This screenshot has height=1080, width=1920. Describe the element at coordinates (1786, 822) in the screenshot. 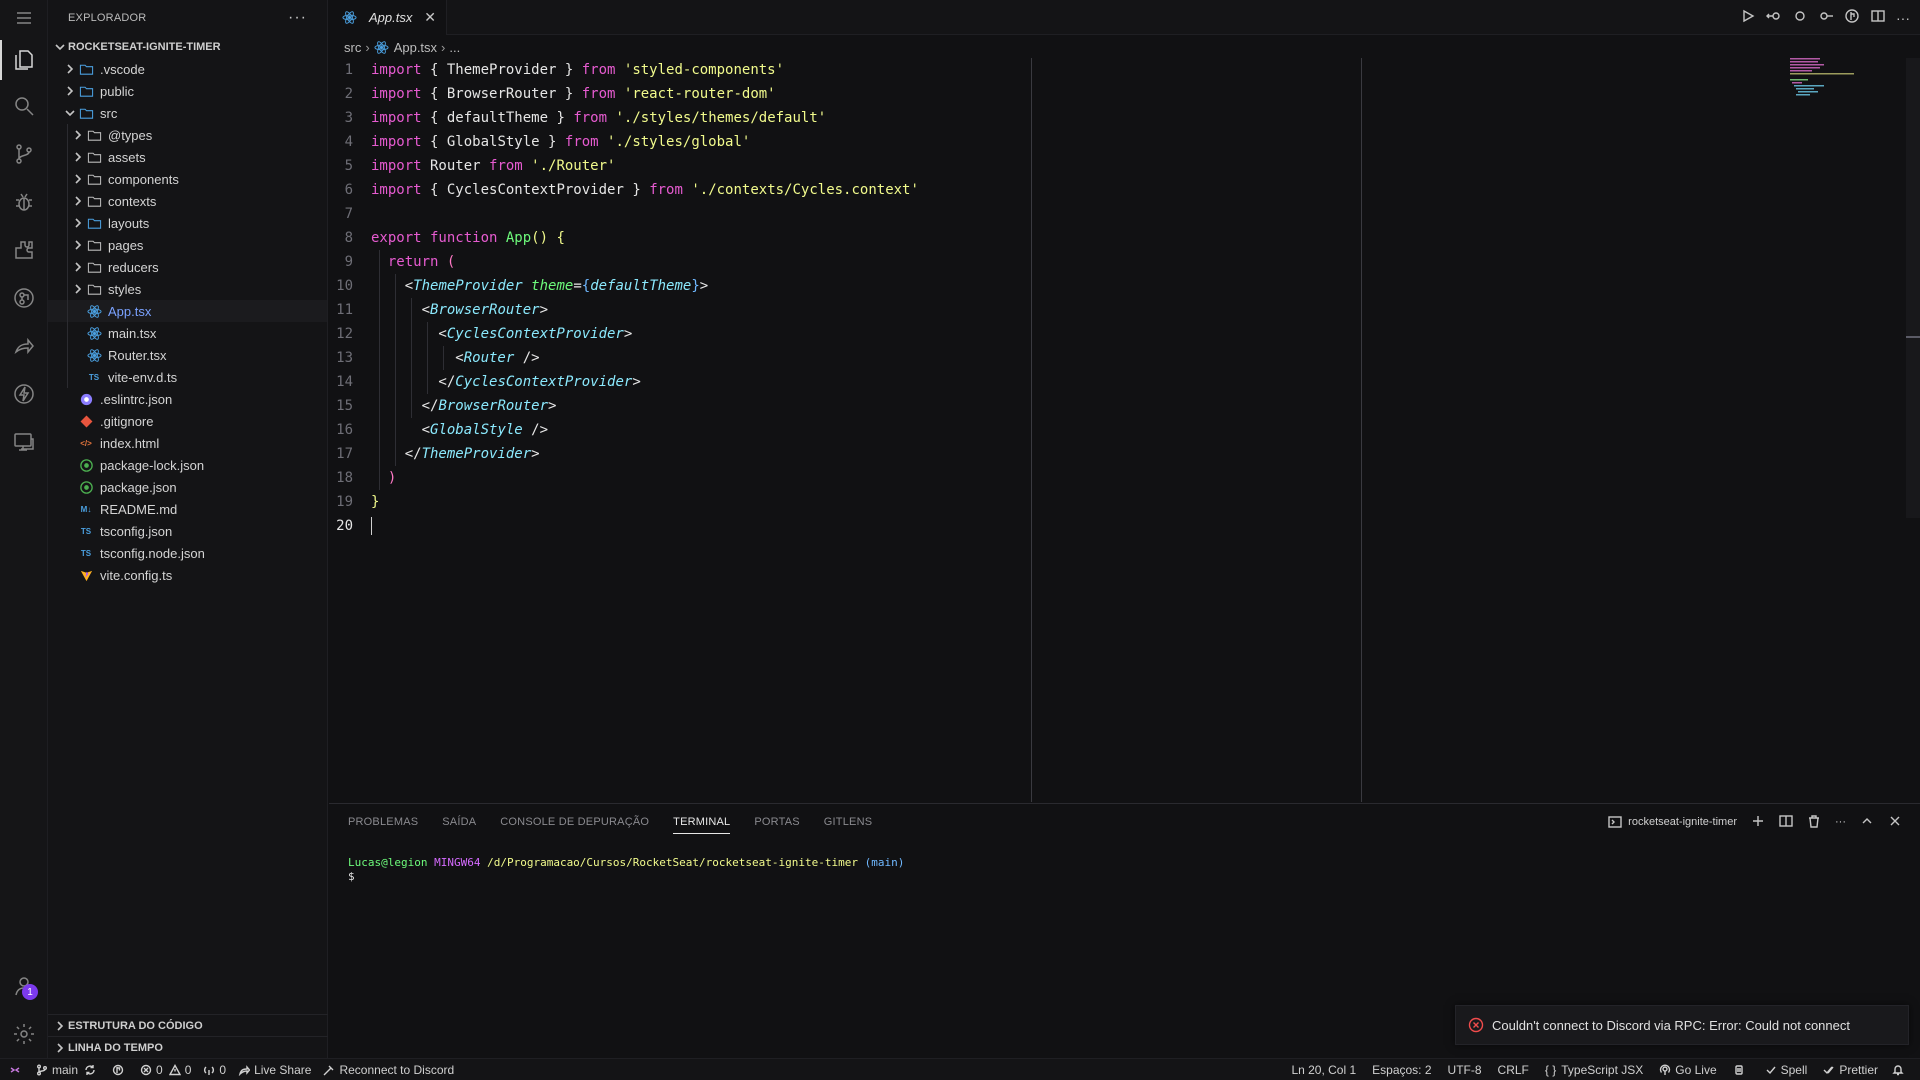

I see `split-terminal-icon` at that location.